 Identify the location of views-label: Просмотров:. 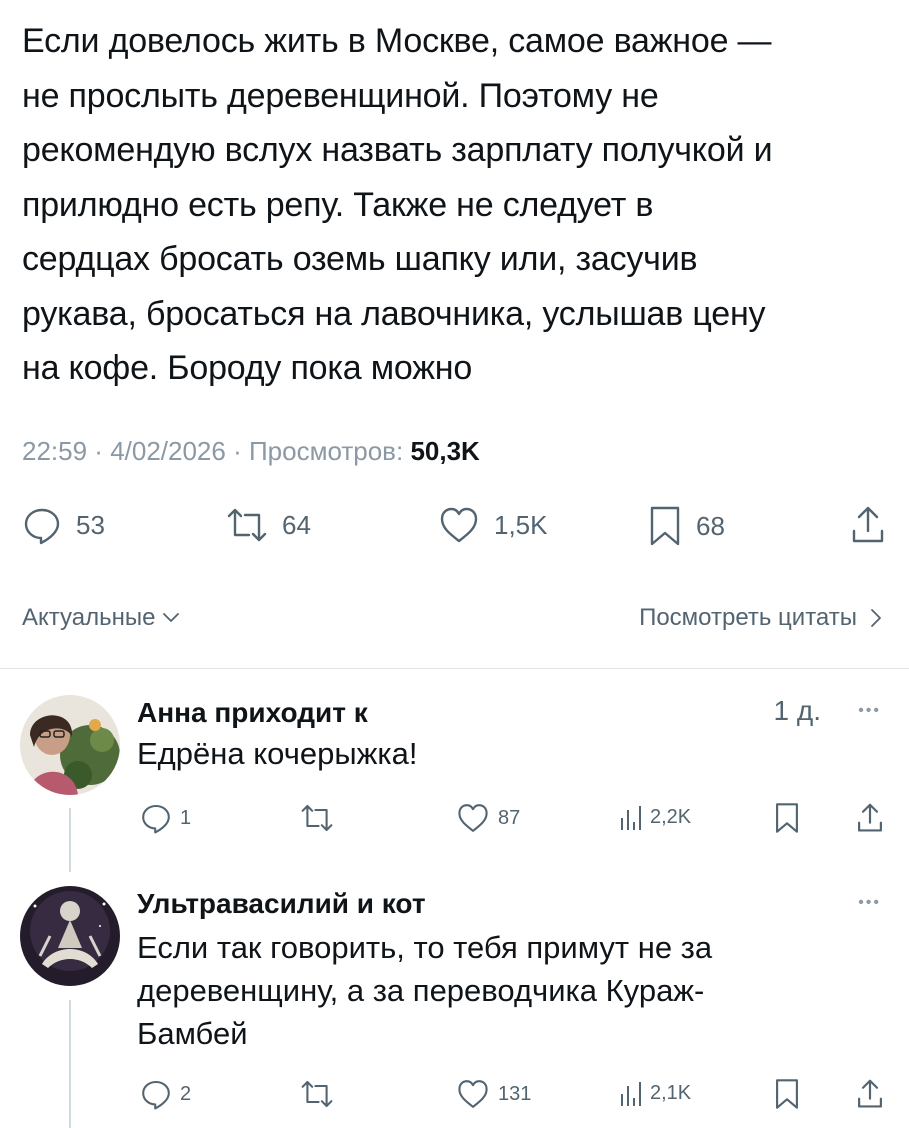
(326, 451).